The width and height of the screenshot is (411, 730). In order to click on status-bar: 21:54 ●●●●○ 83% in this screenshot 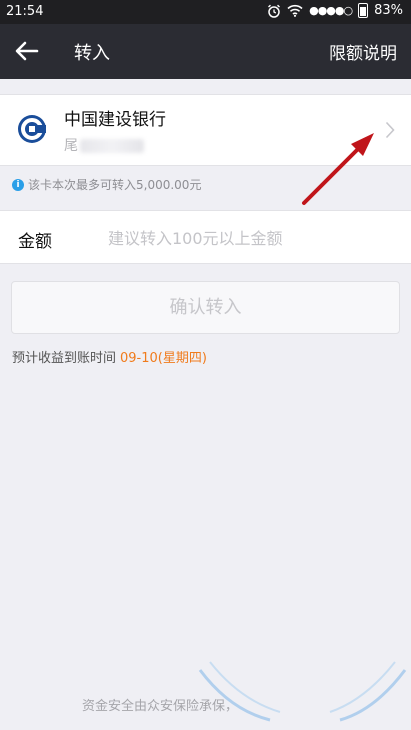, I will do `click(205, 12)`.